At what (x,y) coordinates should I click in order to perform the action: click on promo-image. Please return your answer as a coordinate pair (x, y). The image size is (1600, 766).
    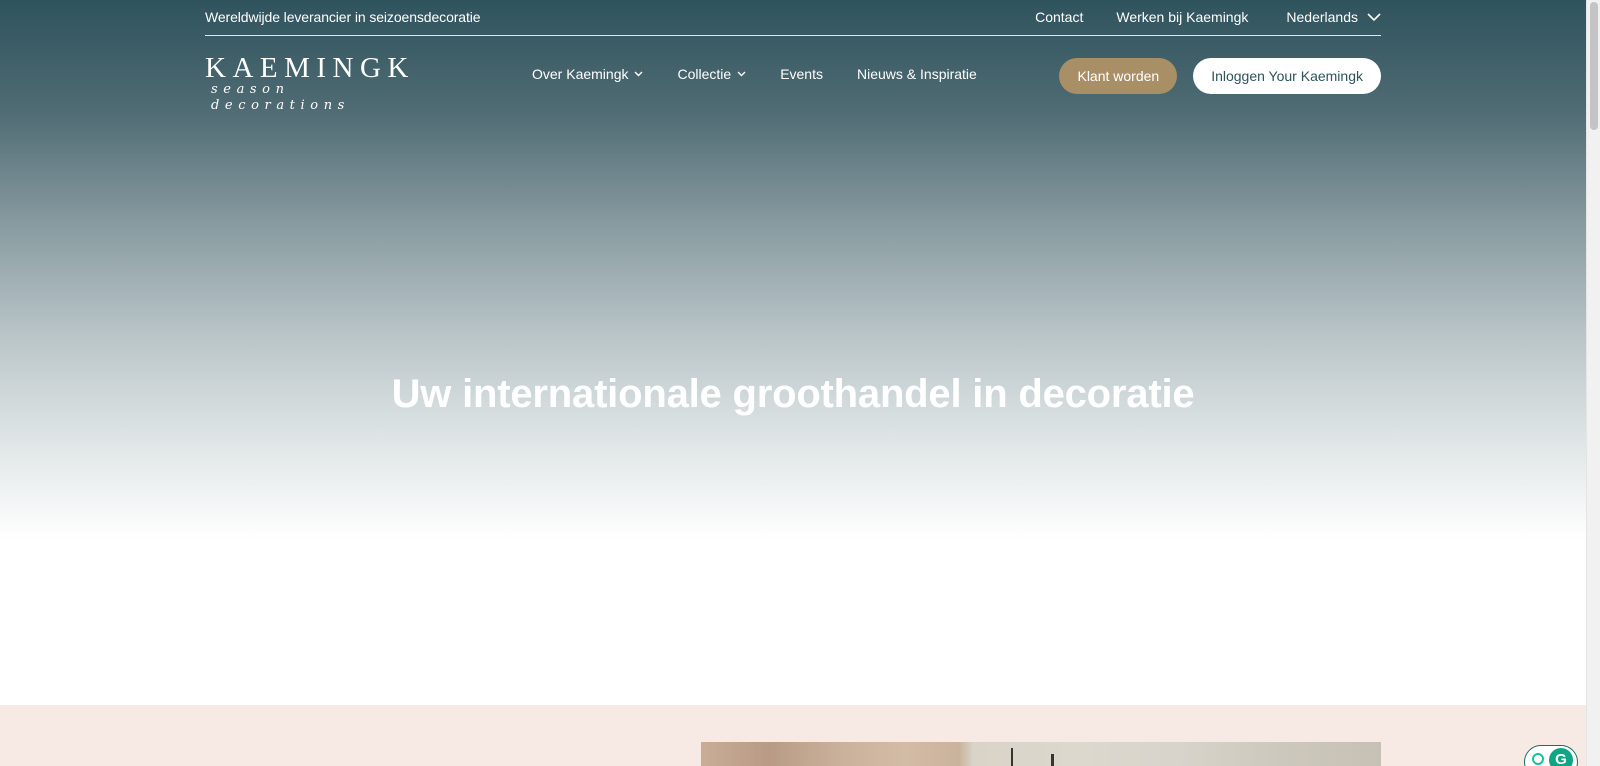
    Looking at the image, I should click on (1041, 754).